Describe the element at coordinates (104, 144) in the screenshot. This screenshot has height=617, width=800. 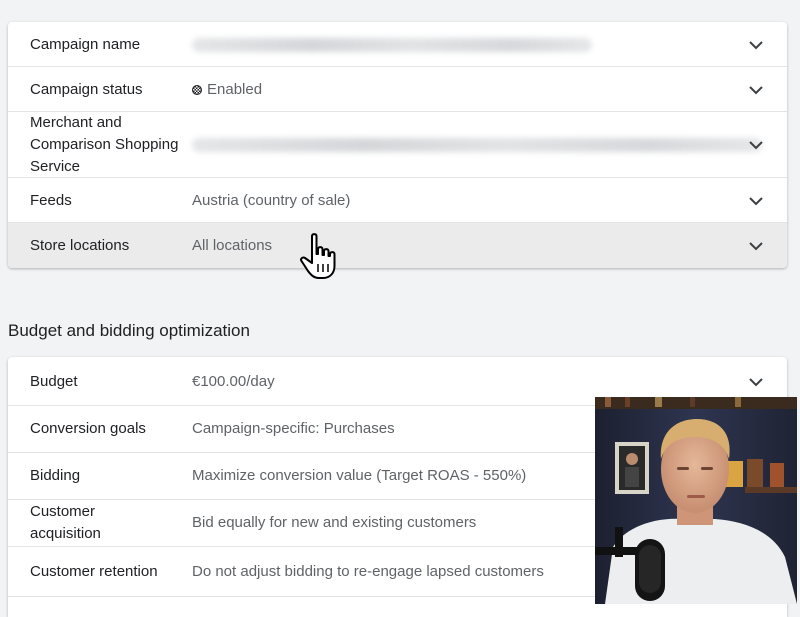
I see `merchant-label: Merchant and Comparison Shopping Service` at that location.